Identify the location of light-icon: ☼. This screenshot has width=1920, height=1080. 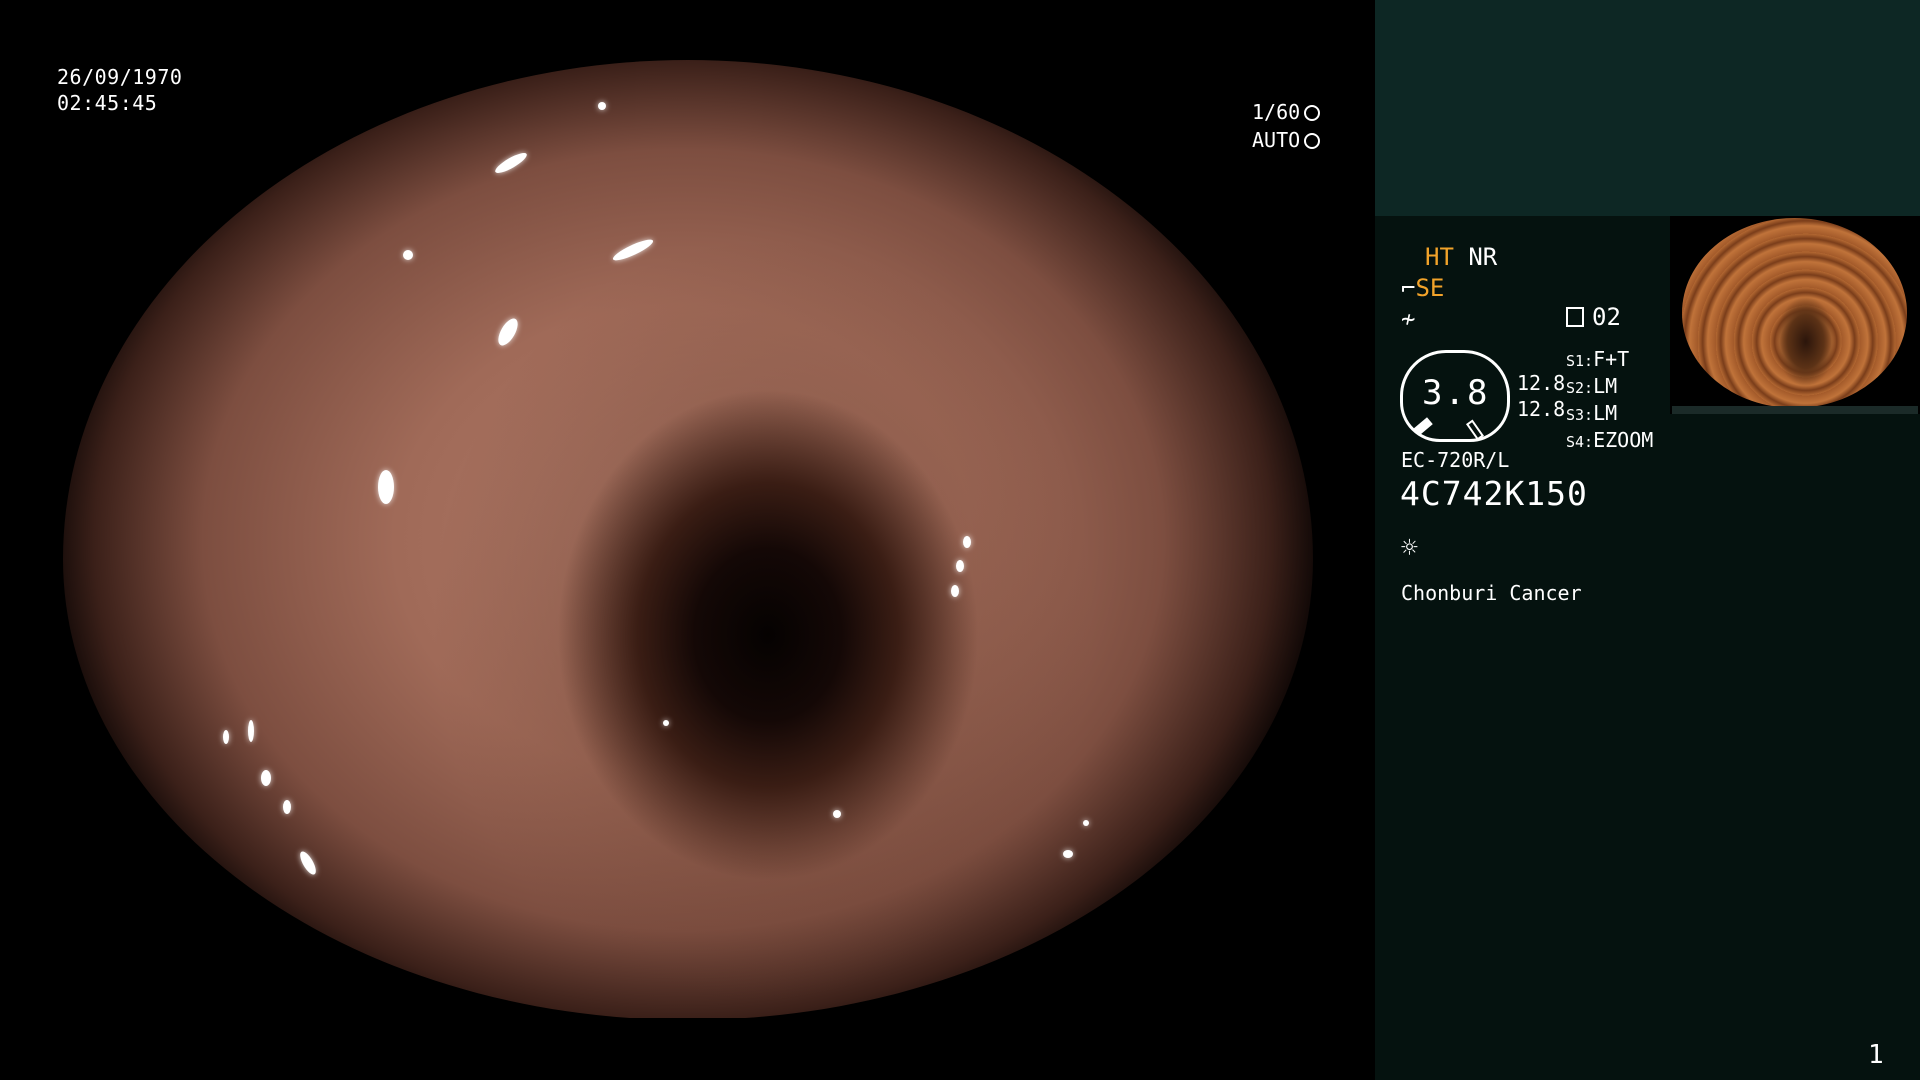
(1409, 547).